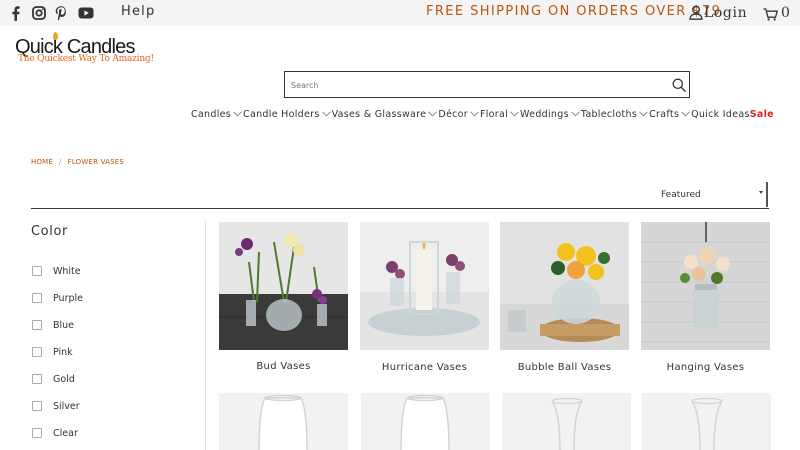 The width and height of the screenshot is (800, 450). I want to click on filter-label: Blue, so click(64, 325).